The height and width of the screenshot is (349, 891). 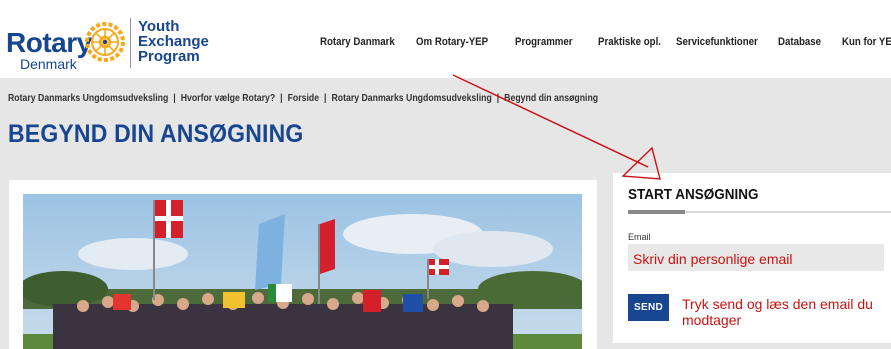 What do you see at coordinates (49, 43) in the screenshot?
I see `logo-rotary-text: Rotary` at bounding box center [49, 43].